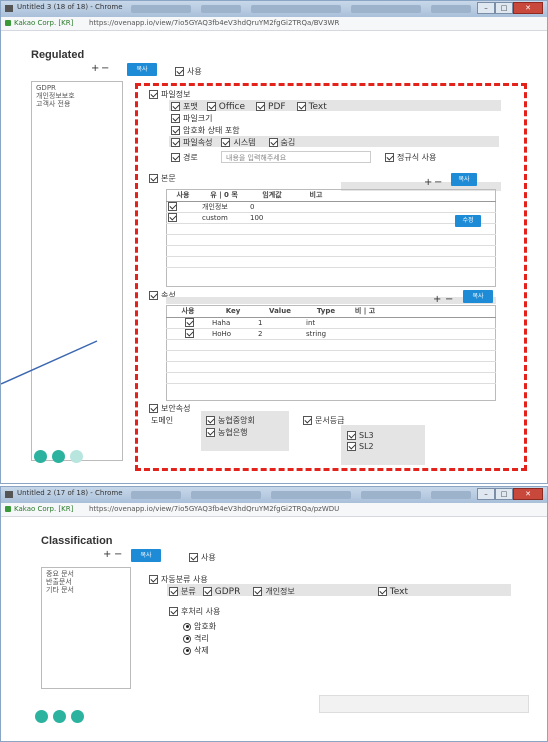 The image size is (548, 742). Describe the element at coordinates (274, 9) in the screenshot. I see `title-bar: Untitled 3 (18 of 18) - Chrome – □ ✕` at that location.